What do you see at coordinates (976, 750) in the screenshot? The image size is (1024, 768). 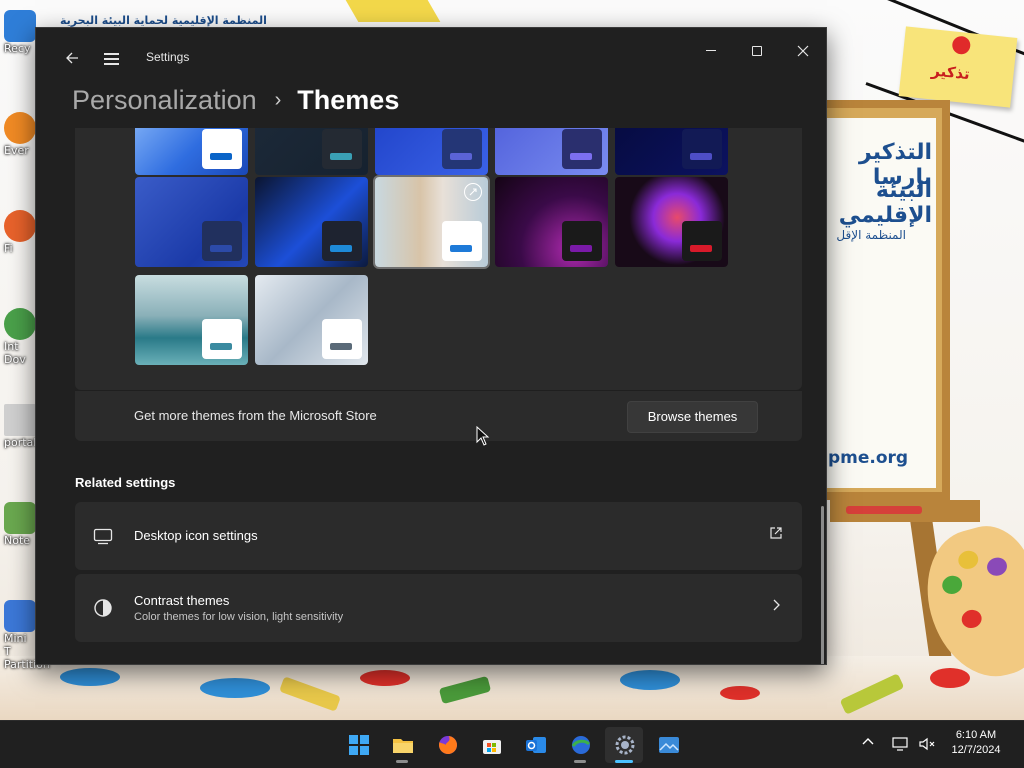 I see `clock-date: 12/7/2024` at bounding box center [976, 750].